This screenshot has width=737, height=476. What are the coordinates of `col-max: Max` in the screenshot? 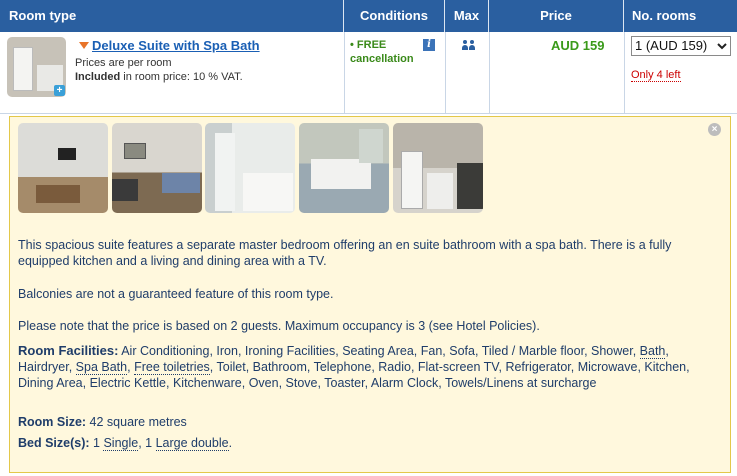 It's located at (467, 16).